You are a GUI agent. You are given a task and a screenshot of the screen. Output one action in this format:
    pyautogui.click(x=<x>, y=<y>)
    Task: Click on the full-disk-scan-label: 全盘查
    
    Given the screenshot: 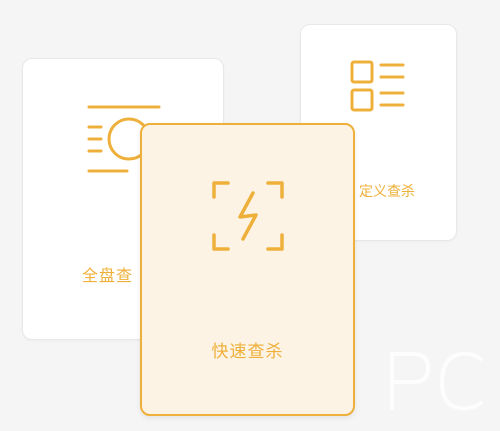 What is the action you would take?
    pyautogui.click(x=108, y=275)
    